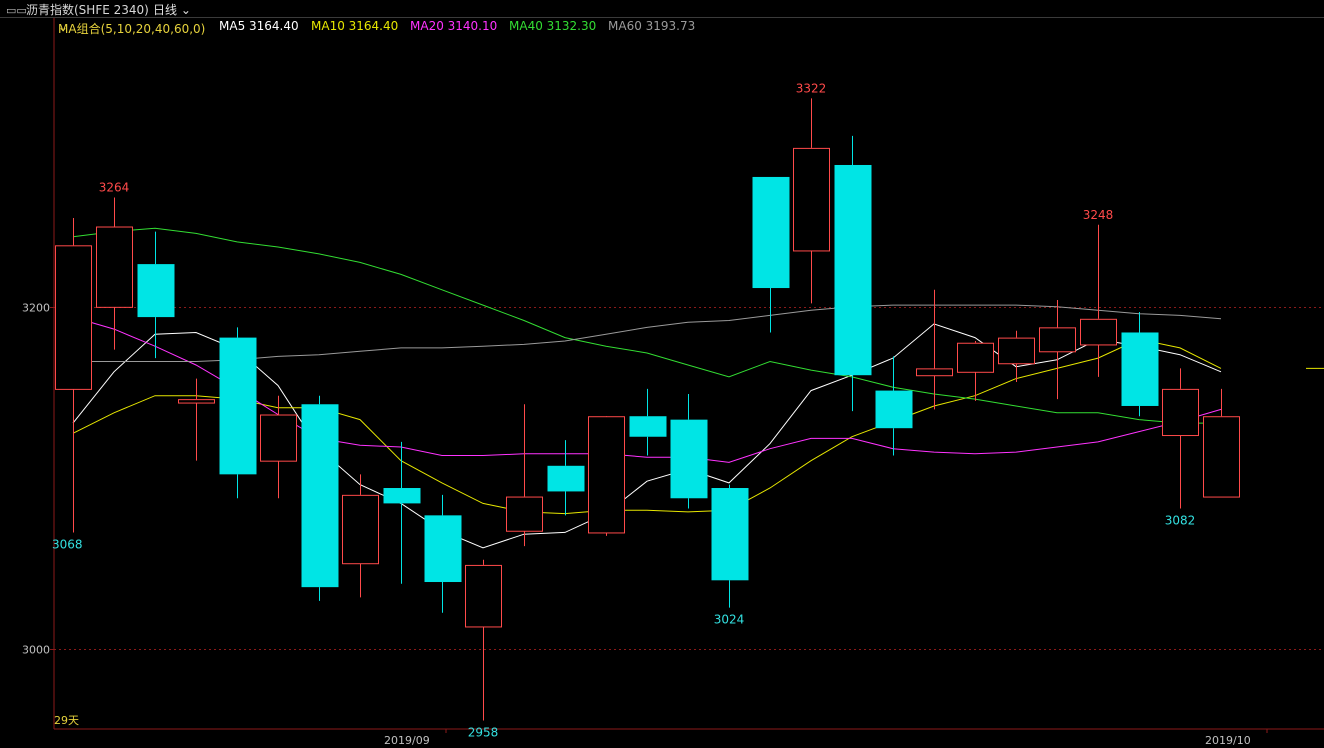 The image size is (1324, 748). I want to click on high-label: 3322, so click(811, 88).